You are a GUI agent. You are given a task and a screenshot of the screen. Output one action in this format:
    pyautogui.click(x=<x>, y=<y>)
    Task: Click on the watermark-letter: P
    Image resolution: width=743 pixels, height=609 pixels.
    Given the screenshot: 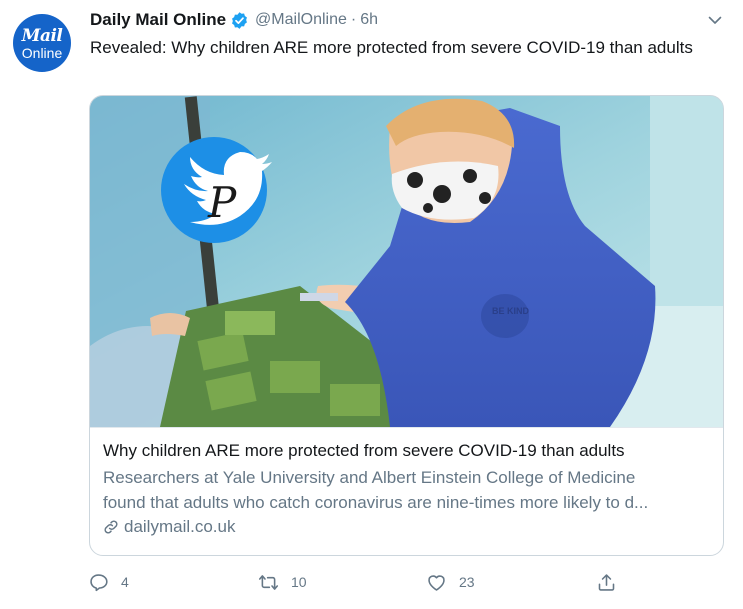 What is the action you would take?
    pyautogui.click(x=222, y=202)
    